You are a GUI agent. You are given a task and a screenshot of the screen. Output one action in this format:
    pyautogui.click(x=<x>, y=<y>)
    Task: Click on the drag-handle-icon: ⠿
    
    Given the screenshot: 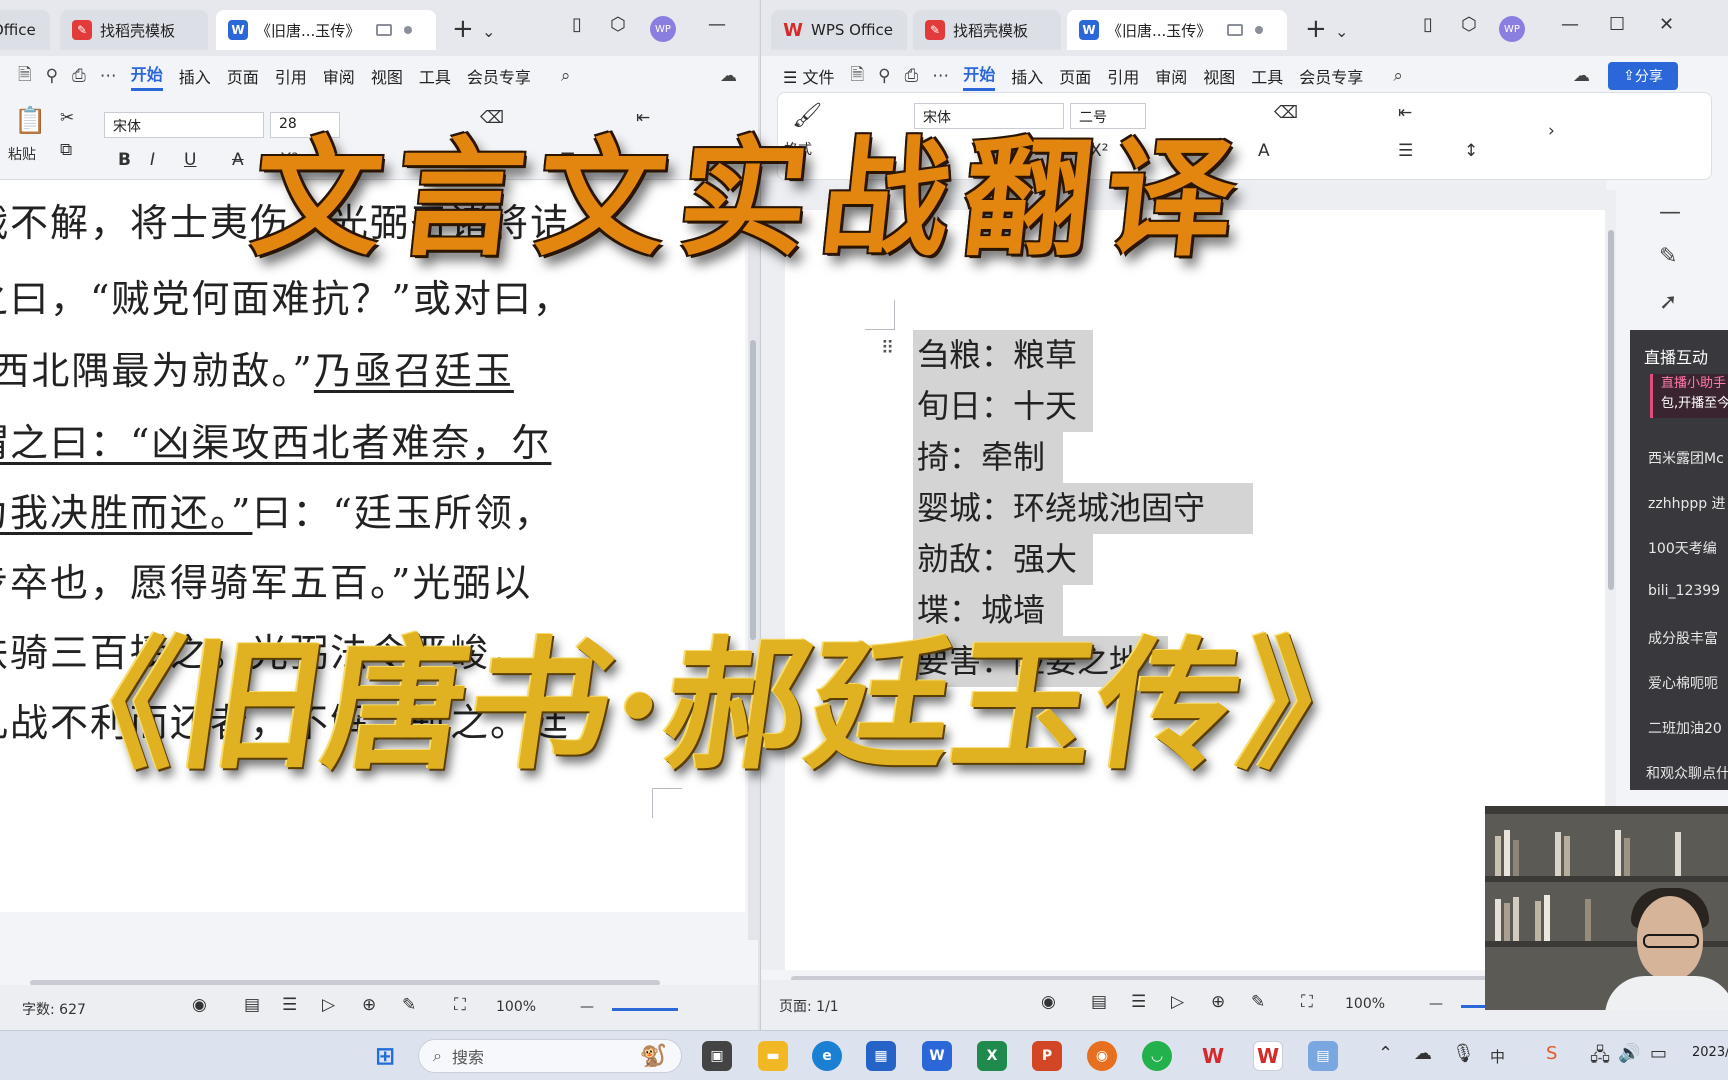 What is the action you would take?
    pyautogui.click(x=887, y=348)
    